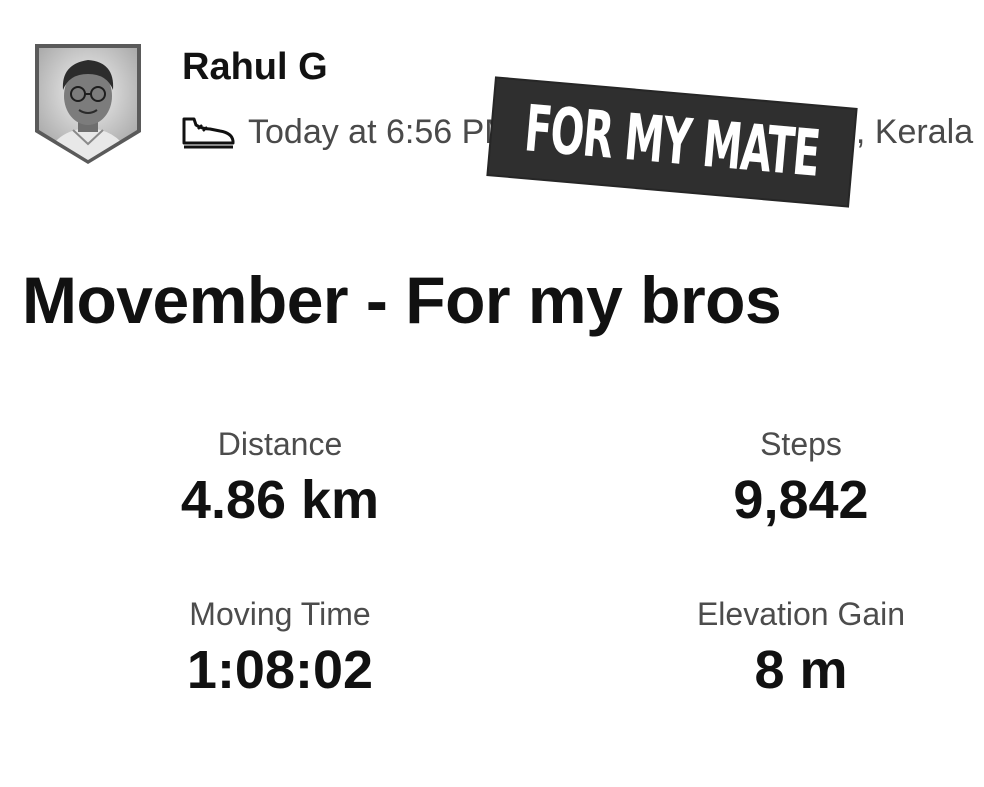 This screenshot has height=787, width=984. I want to click on for-my-mate-sticker: FOR MY MATE, so click(672, 142).